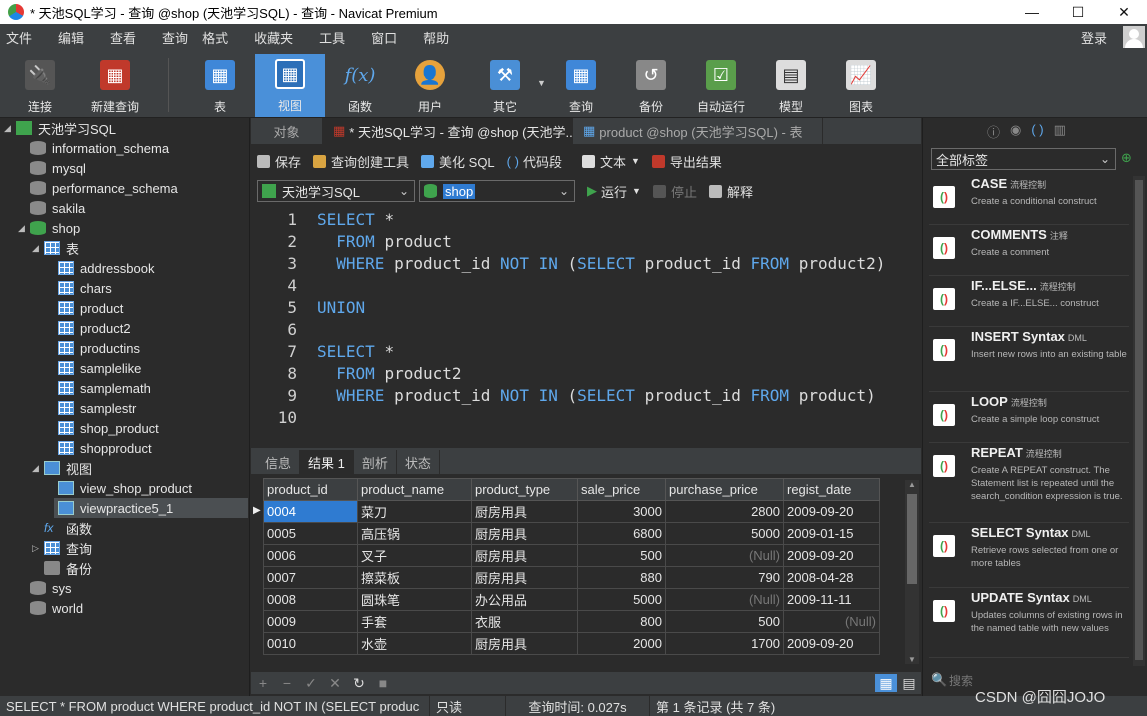 The height and width of the screenshot is (716, 1147). What do you see at coordinates (176, 37) in the screenshot?
I see `menu-query: 查询` at bounding box center [176, 37].